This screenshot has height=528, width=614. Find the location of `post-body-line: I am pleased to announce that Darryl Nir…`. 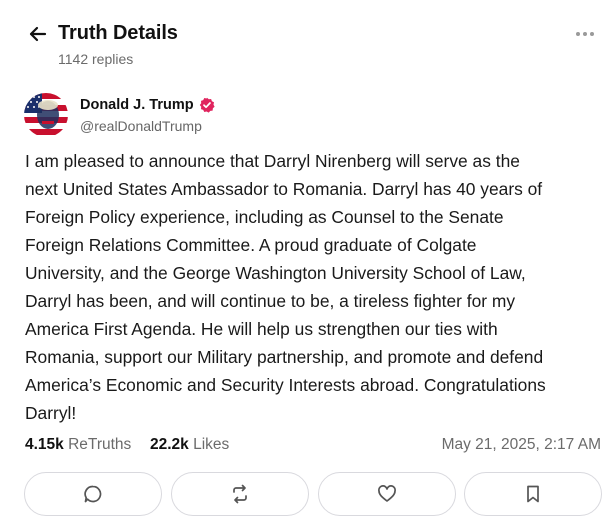

post-body-line: I am pleased to announce that Darryl Nir… is located at coordinates (272, 161).